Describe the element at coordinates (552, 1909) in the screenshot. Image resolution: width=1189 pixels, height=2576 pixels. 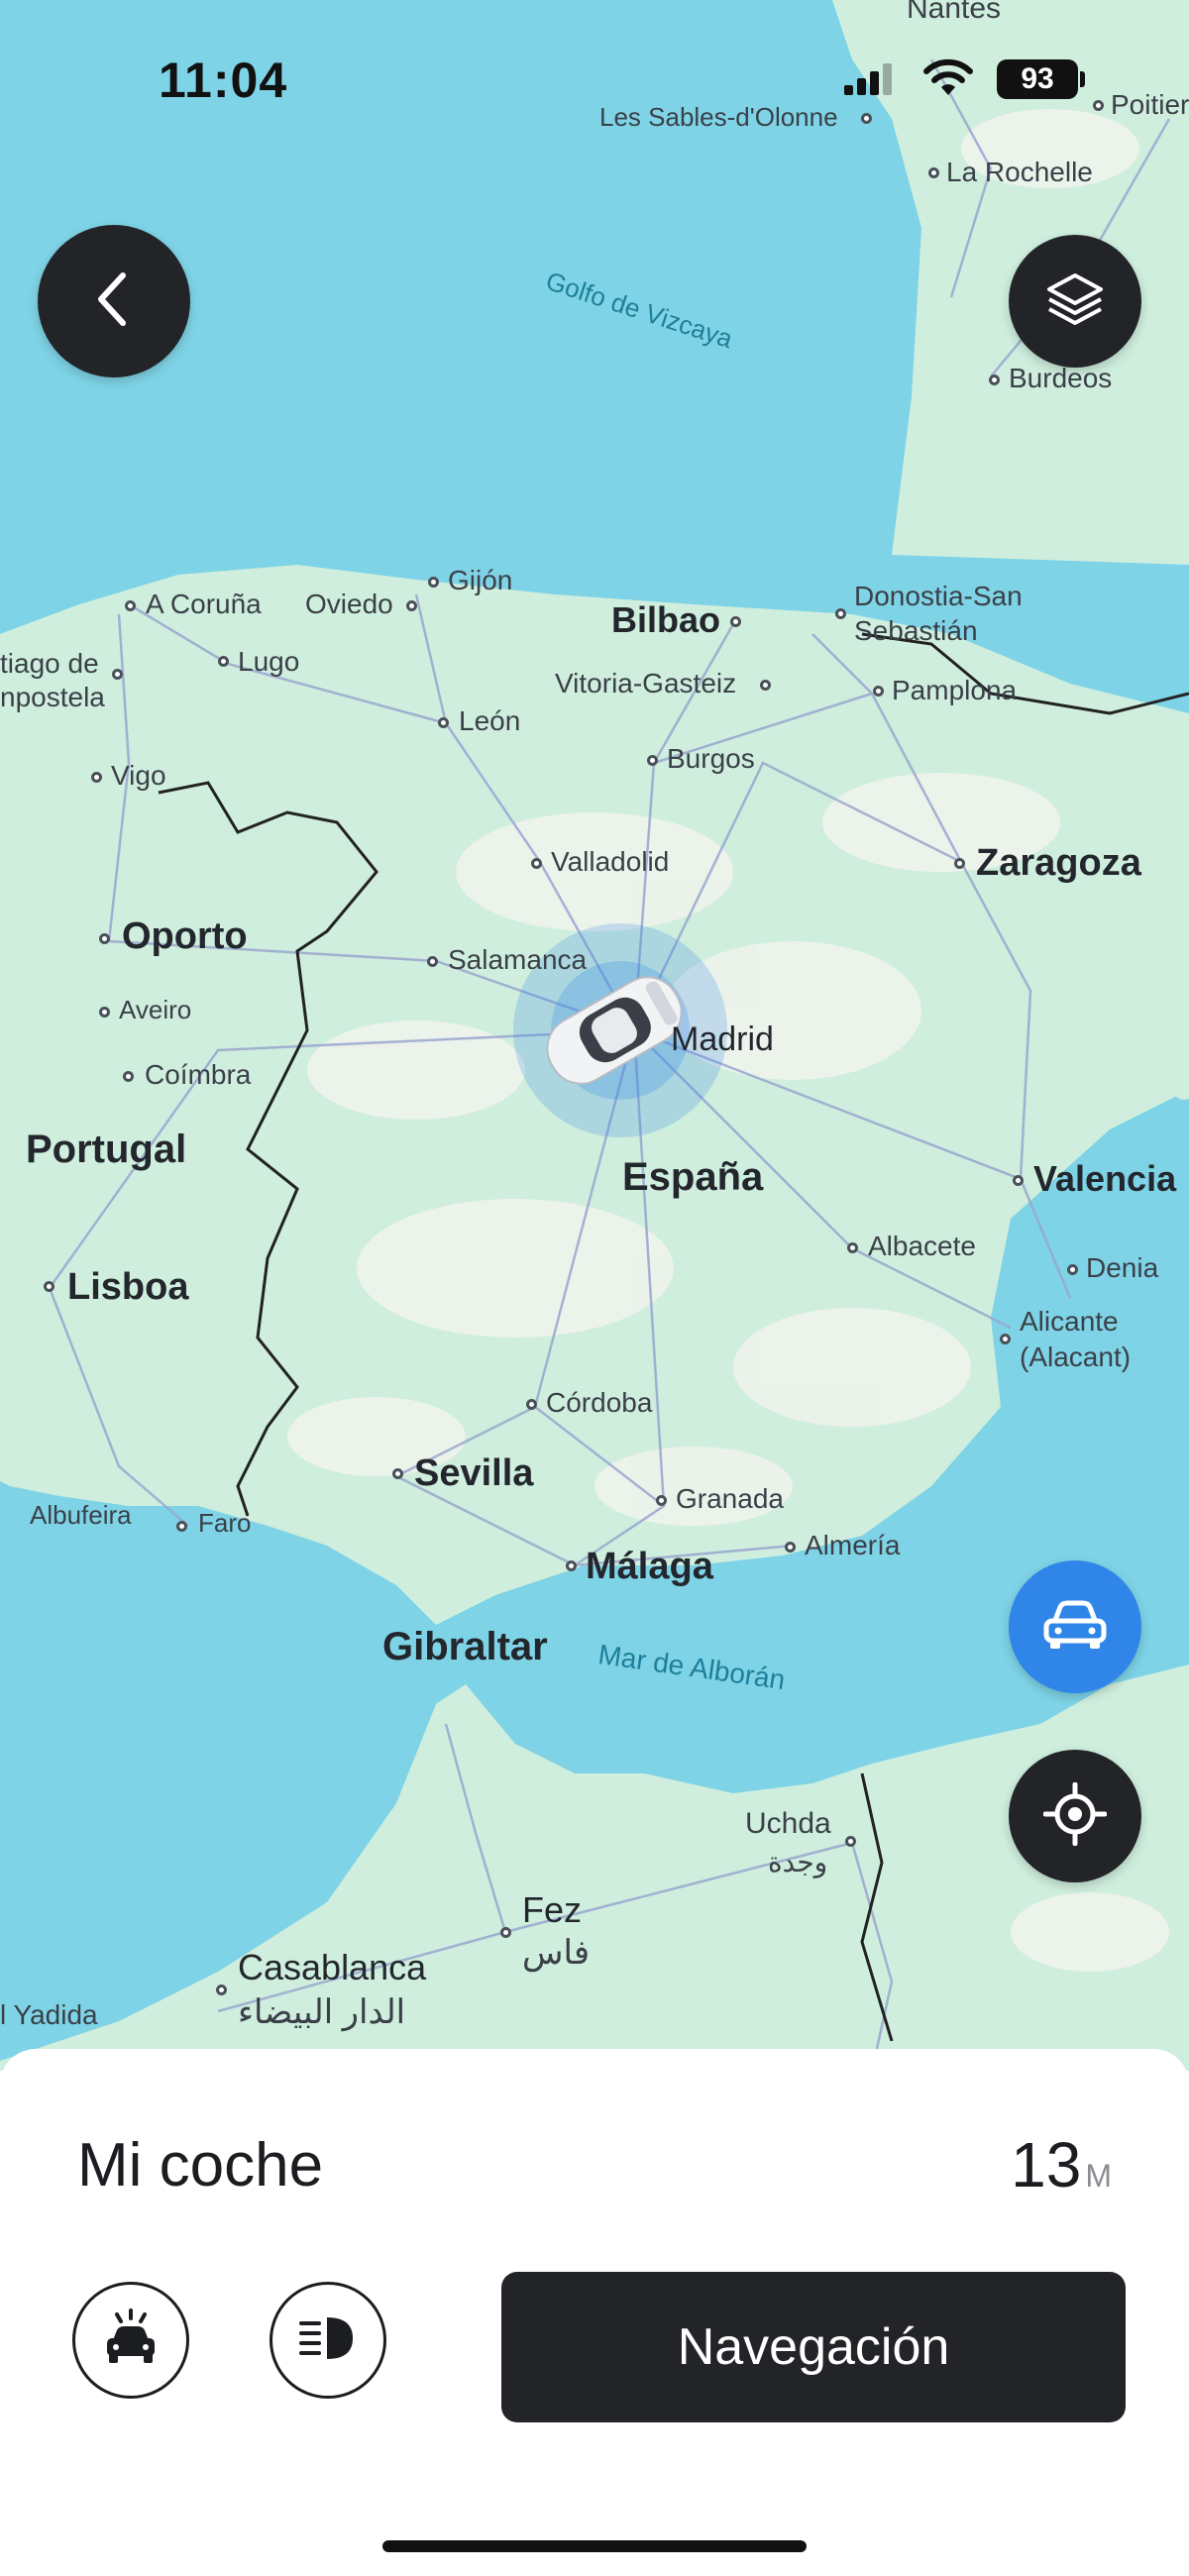
I see `map-label: Fez` at that location.